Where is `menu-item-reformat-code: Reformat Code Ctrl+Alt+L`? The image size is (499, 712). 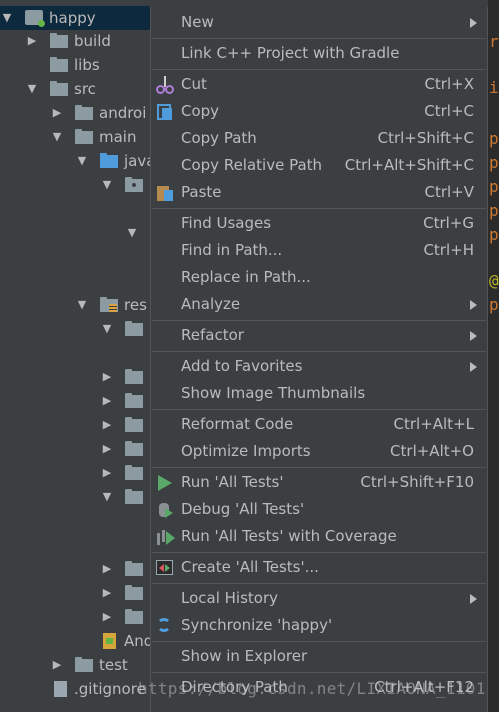 menu-item-reformat-code: Reformat Code Ctrl+Alt+L is located at coordinates (319, 424).